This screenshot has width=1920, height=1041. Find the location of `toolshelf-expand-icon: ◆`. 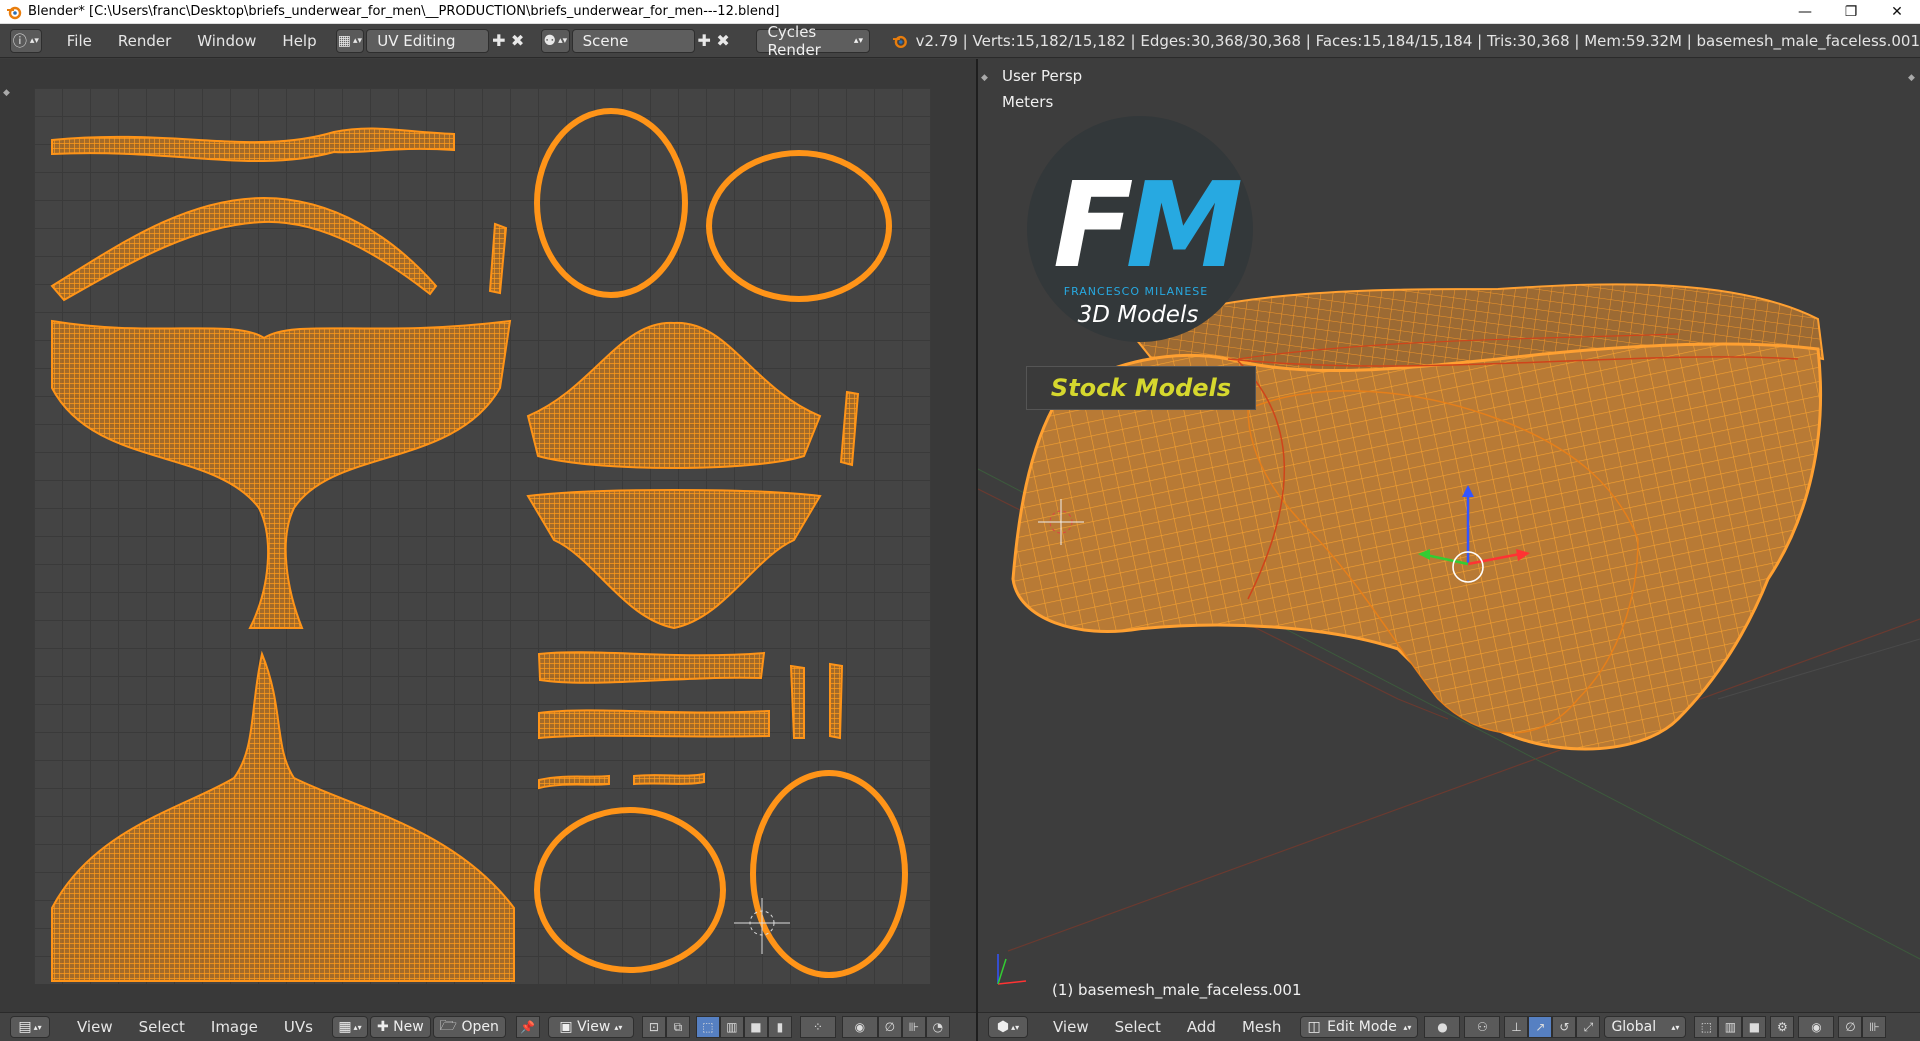

toolshelf-expand-icon: ◆ is located at coordinates (8, 93).